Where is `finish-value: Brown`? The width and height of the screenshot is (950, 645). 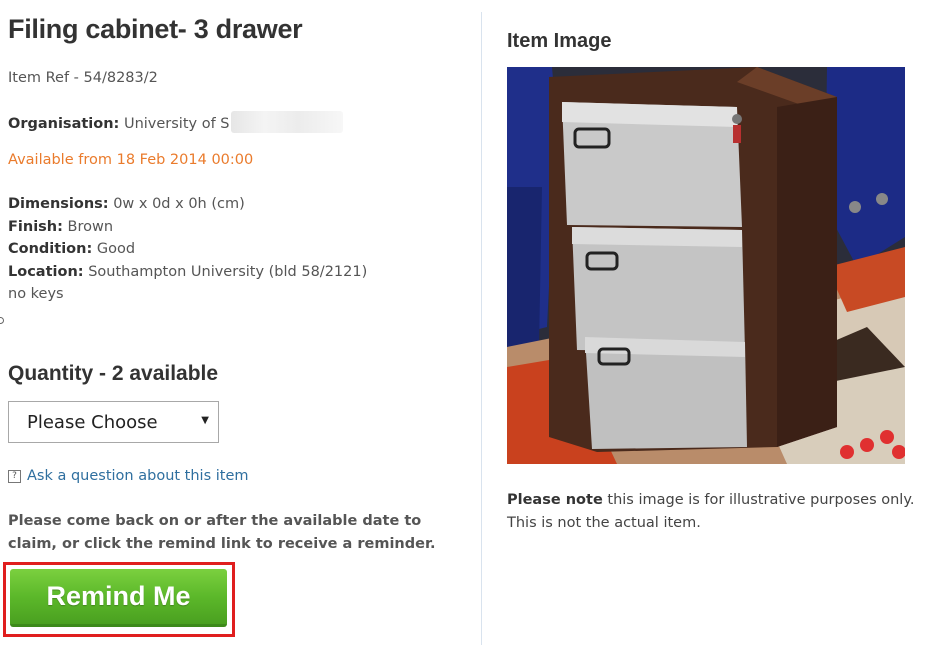
finish-value: Brown is located at coordinates (90, 226).